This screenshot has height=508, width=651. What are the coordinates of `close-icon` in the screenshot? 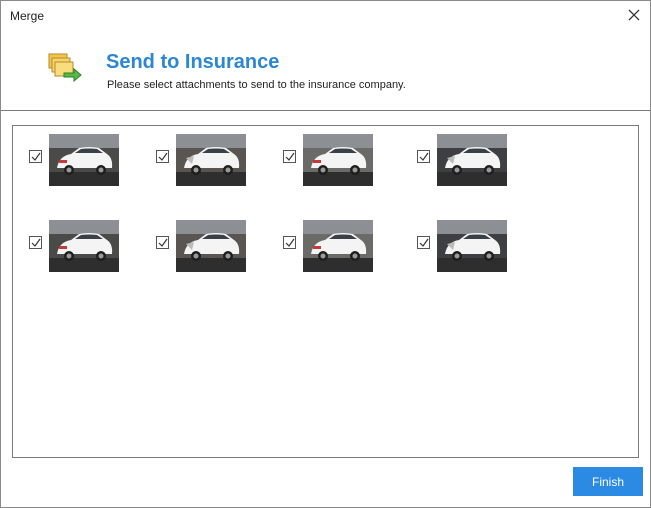 It's located at (634, 15).